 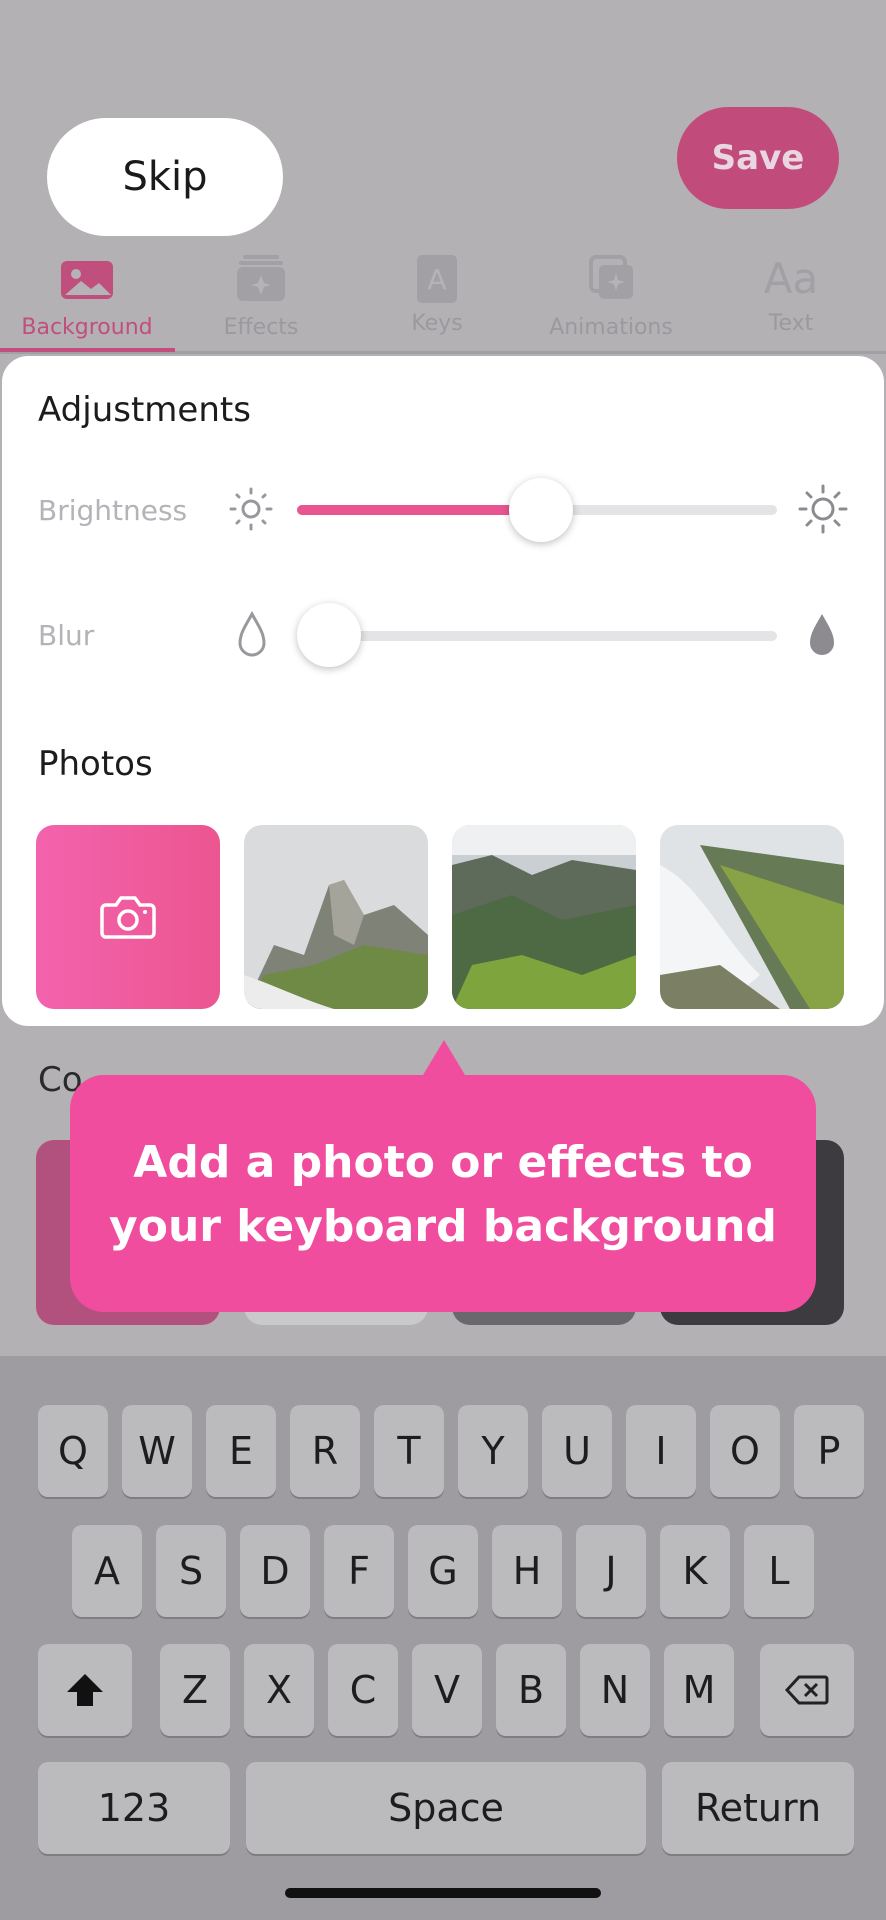 What do you see at coordinates (363, 1690) in the screenshot?
I see `key-c: C` at bounding box center [363, 1690].